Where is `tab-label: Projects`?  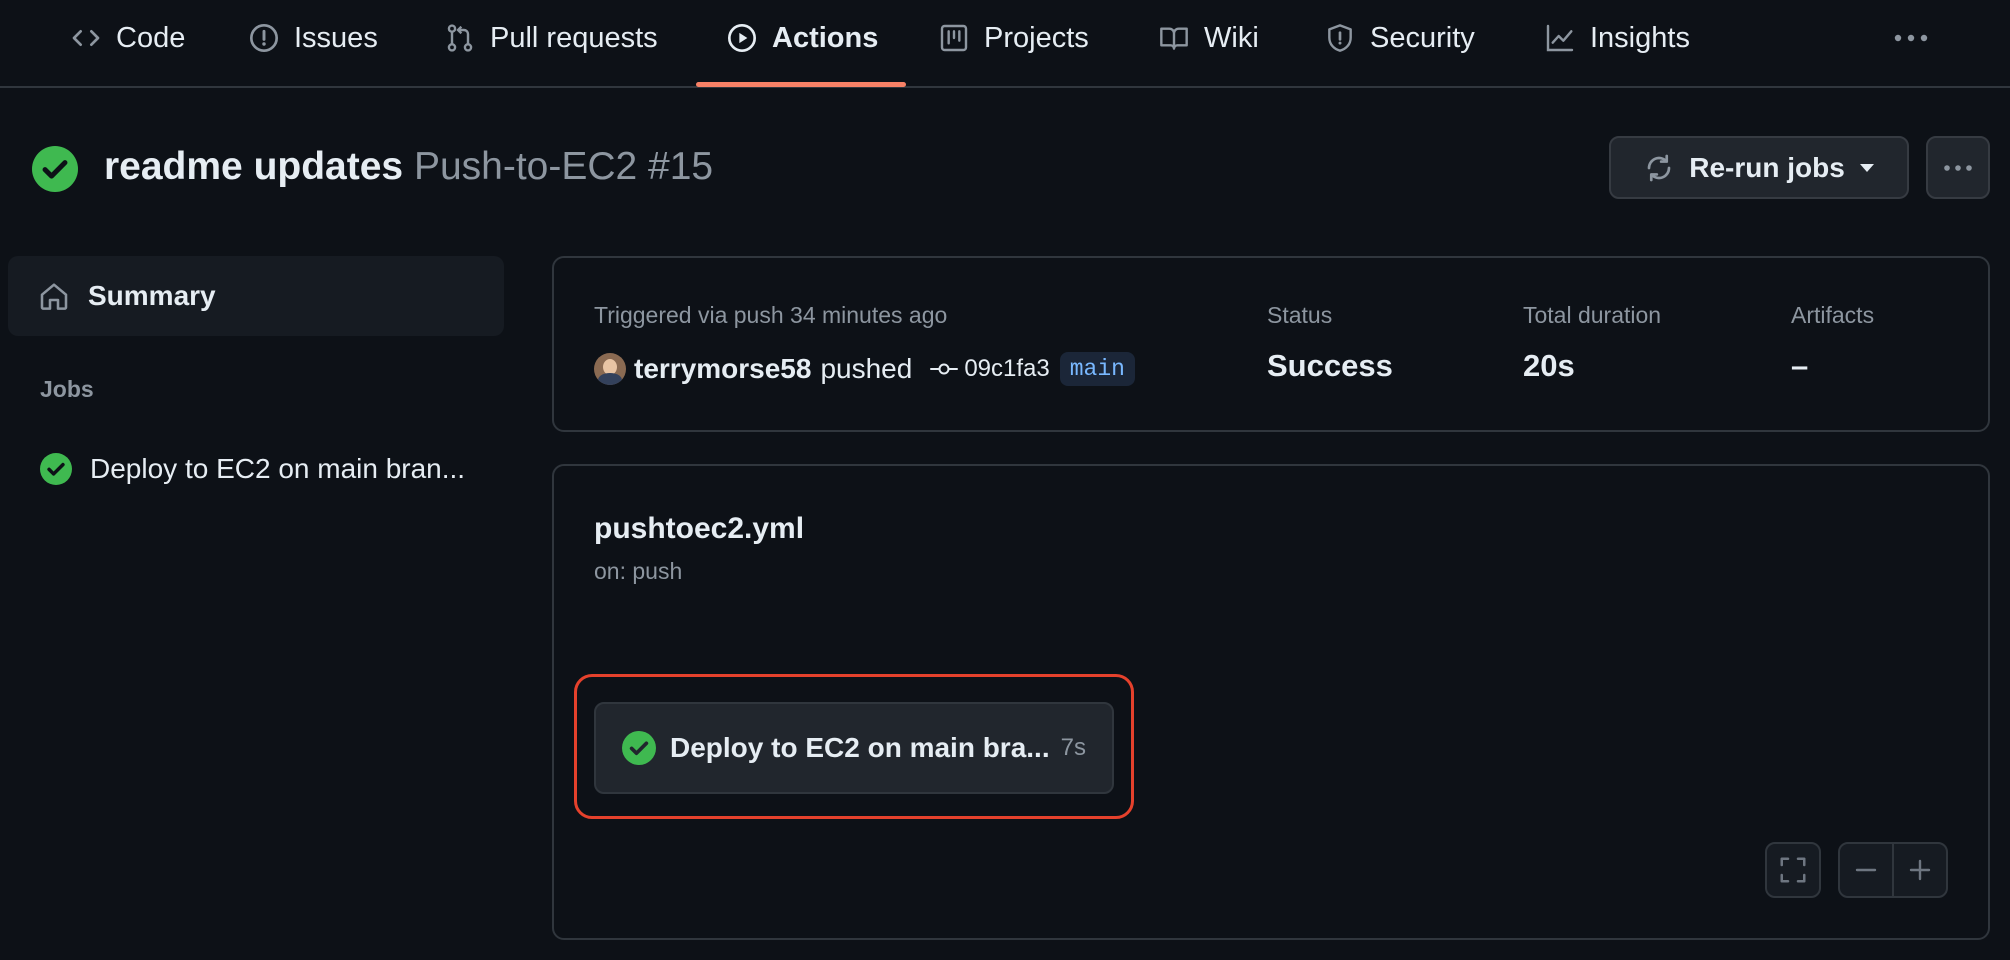 tab-label: Projects is located at coordinates (1036, 37).